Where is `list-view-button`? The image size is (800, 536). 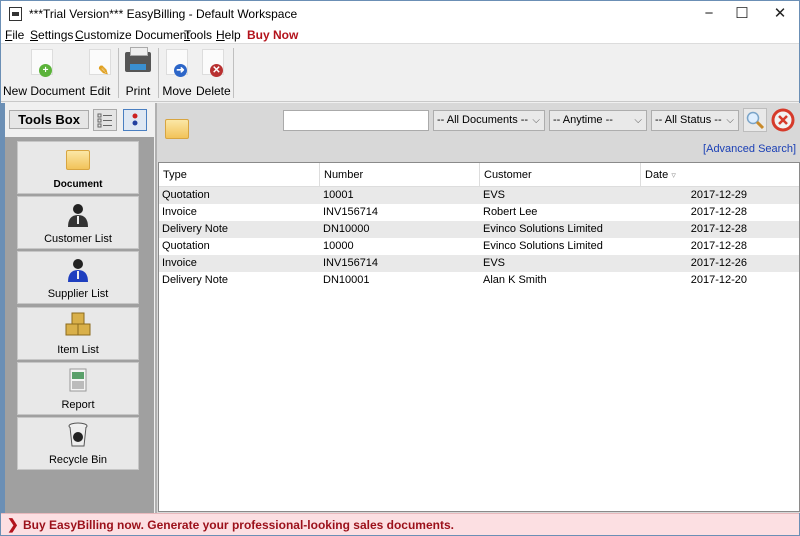
list-view-button is located at coordinates (105, 120).